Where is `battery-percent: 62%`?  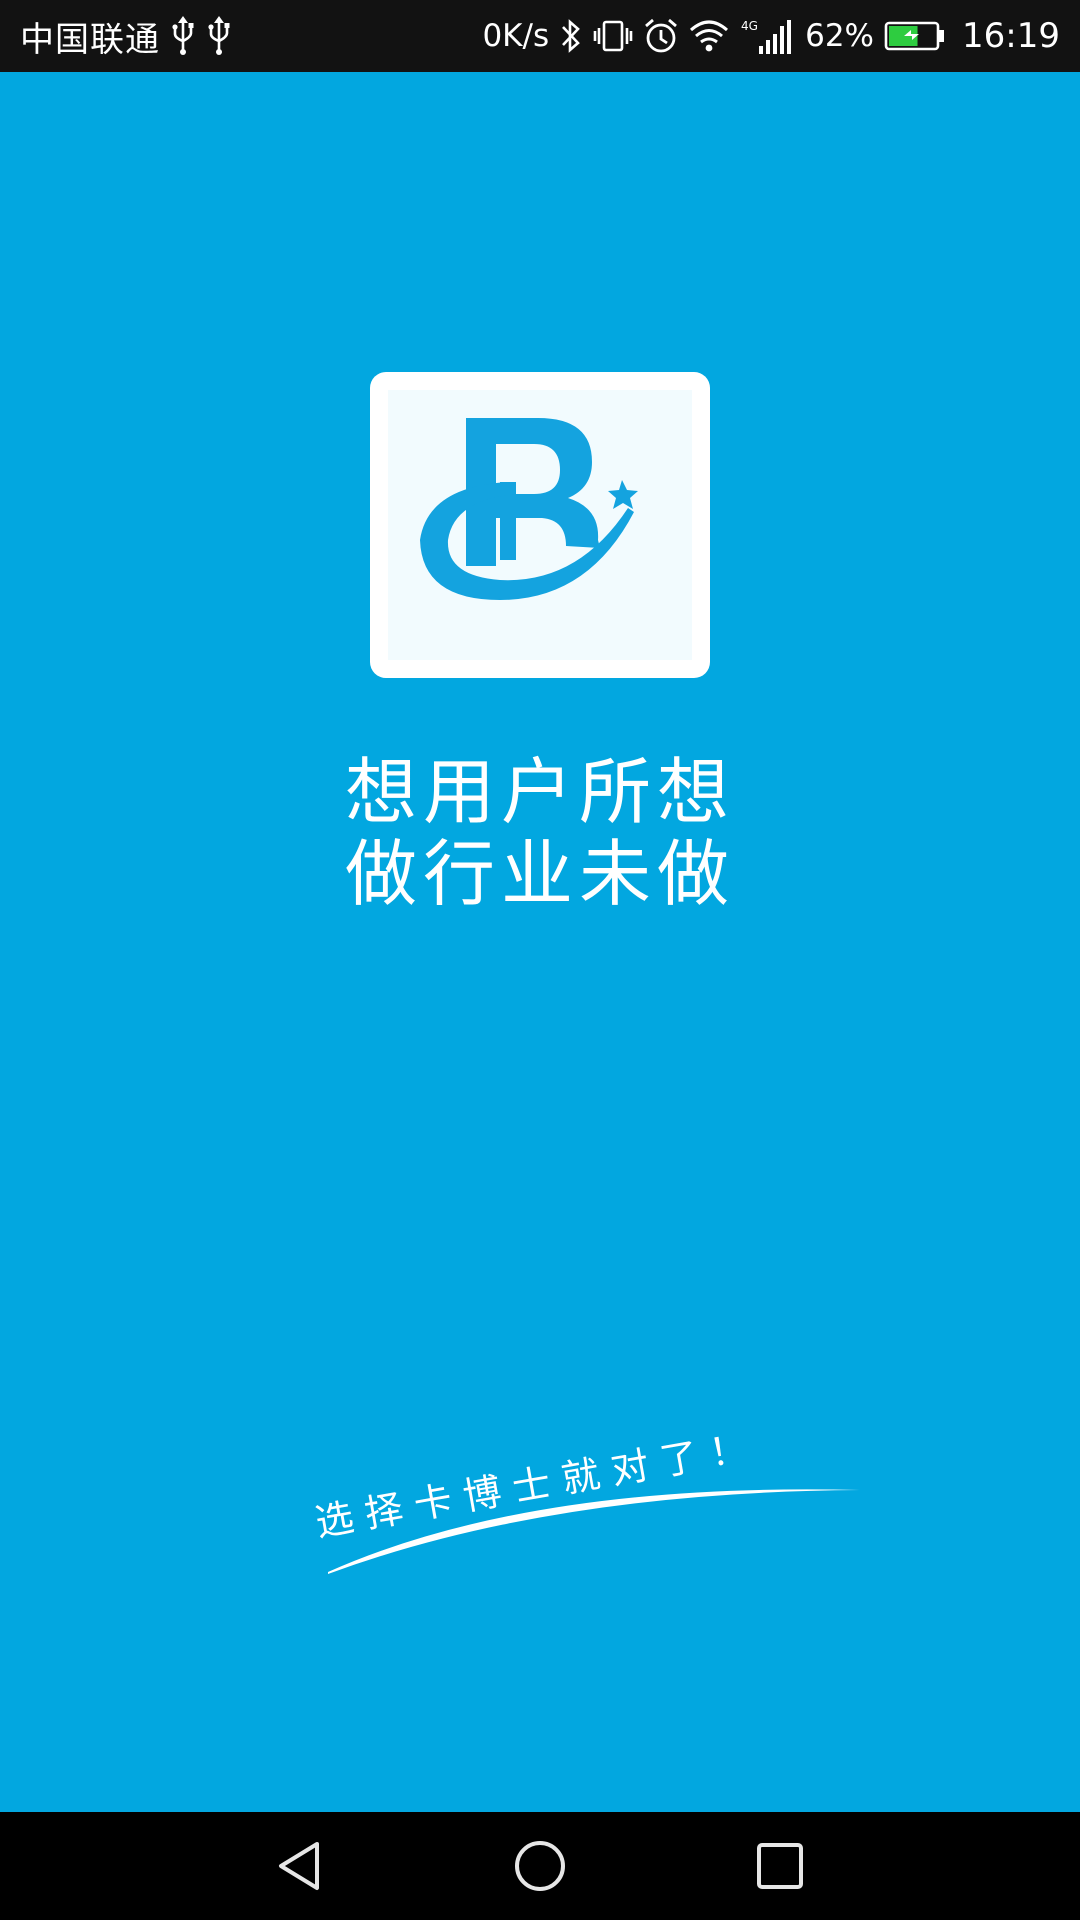
battery-percent: 62% is located at coordinates (840, 36).